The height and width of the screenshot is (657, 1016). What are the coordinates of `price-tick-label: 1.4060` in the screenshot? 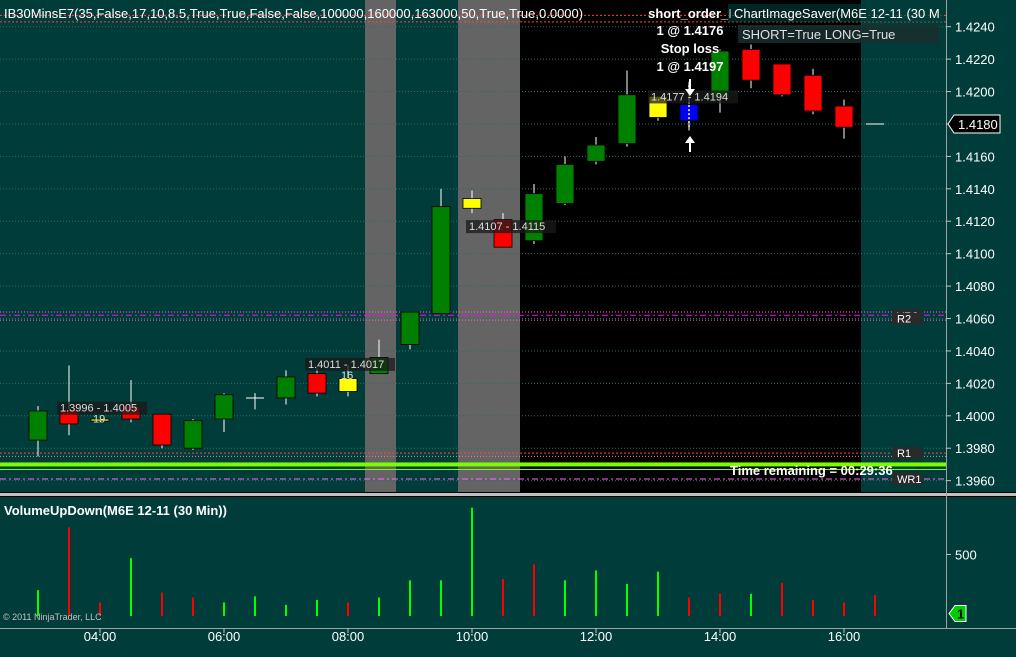 It's located at (975, 319).